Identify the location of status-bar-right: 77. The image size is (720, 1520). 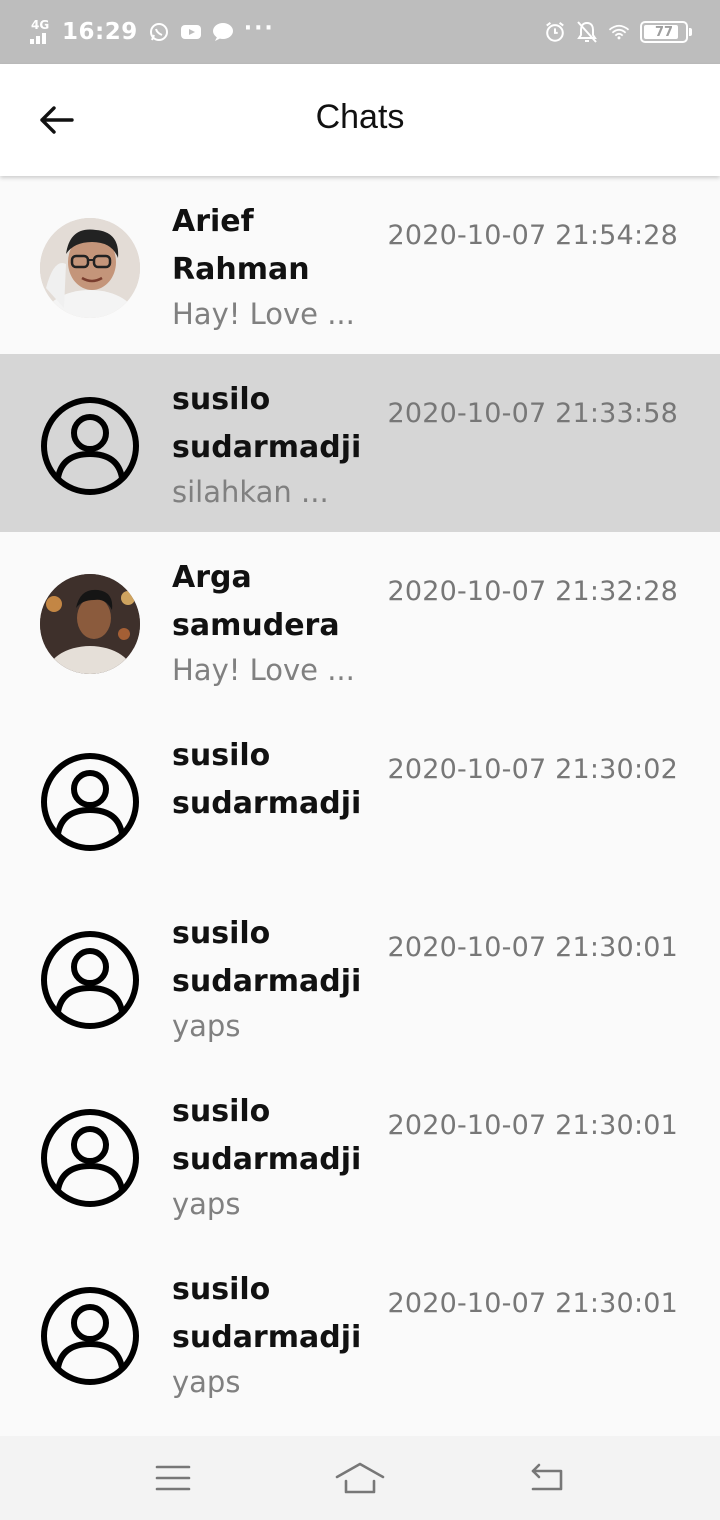
(618, 32).